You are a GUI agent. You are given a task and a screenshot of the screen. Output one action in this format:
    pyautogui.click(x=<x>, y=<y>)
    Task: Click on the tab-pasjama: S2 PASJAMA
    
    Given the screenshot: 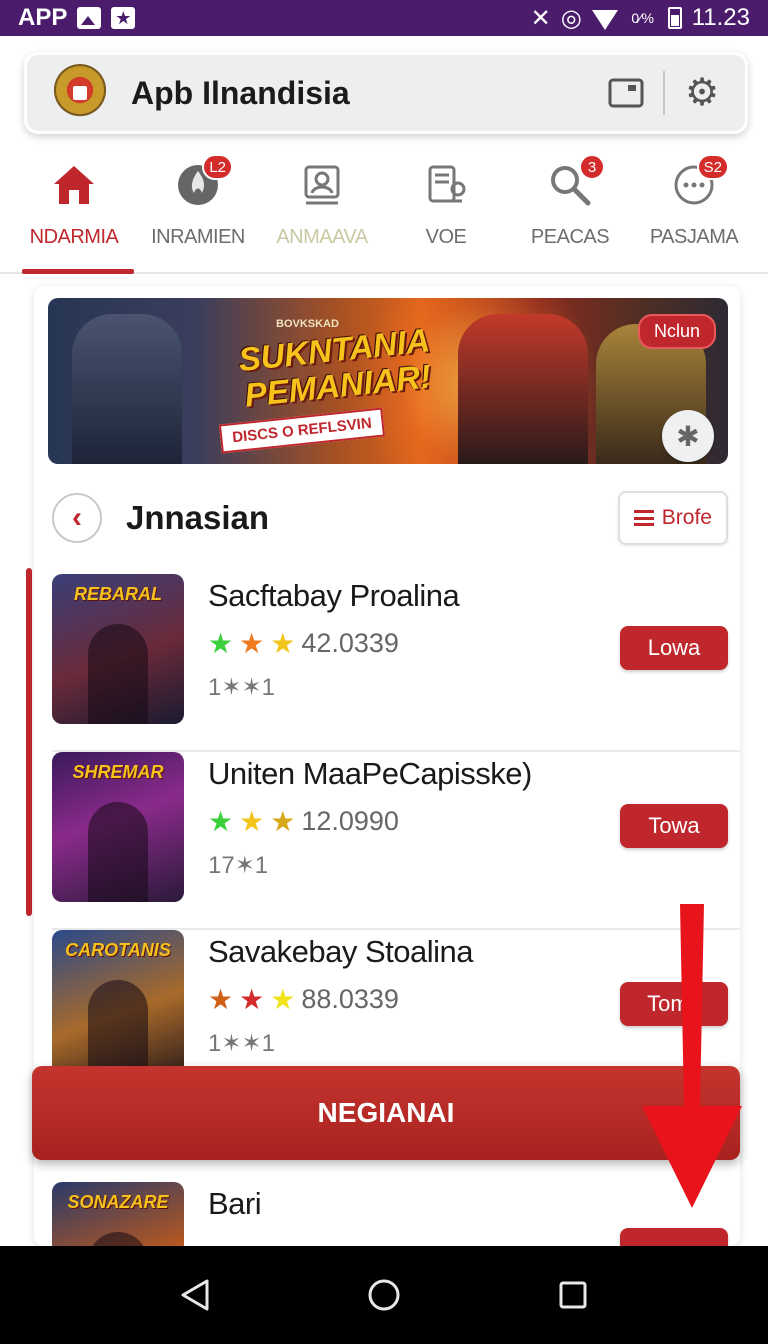 What is the action you would take?
    pyautogui.click(x=694, y=211)
    